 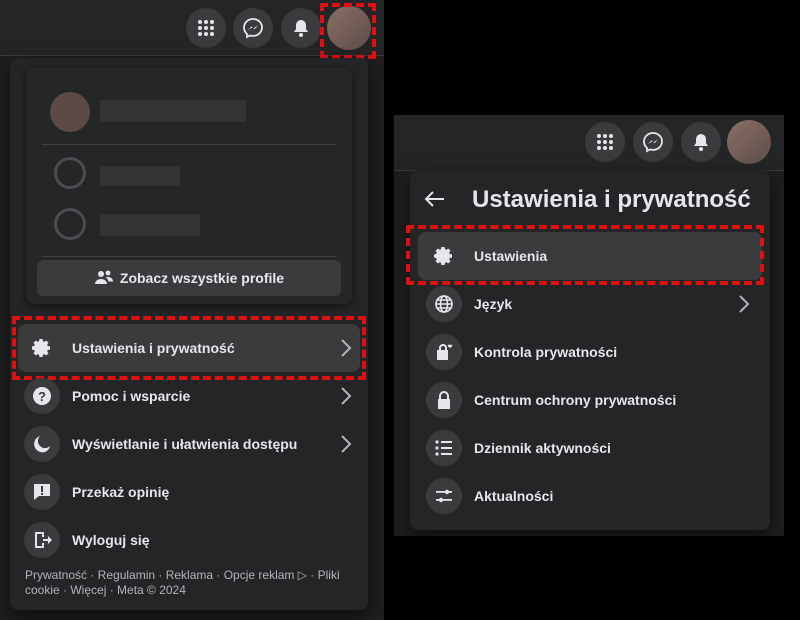 What do you see at coordinates (185, 590) in the screenshot?
I see `footer-line-2: cookie · Więcej · Meta © 2024` at bounding box center [185, 590].